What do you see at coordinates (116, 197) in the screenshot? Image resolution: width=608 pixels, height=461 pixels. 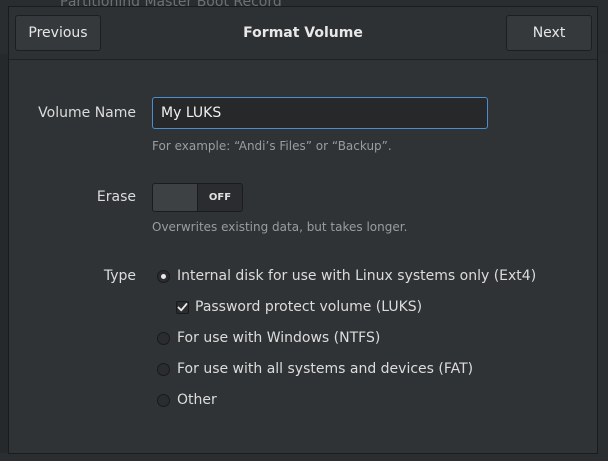 I see `erase-label: Erase` at bounding box center [116, 197].